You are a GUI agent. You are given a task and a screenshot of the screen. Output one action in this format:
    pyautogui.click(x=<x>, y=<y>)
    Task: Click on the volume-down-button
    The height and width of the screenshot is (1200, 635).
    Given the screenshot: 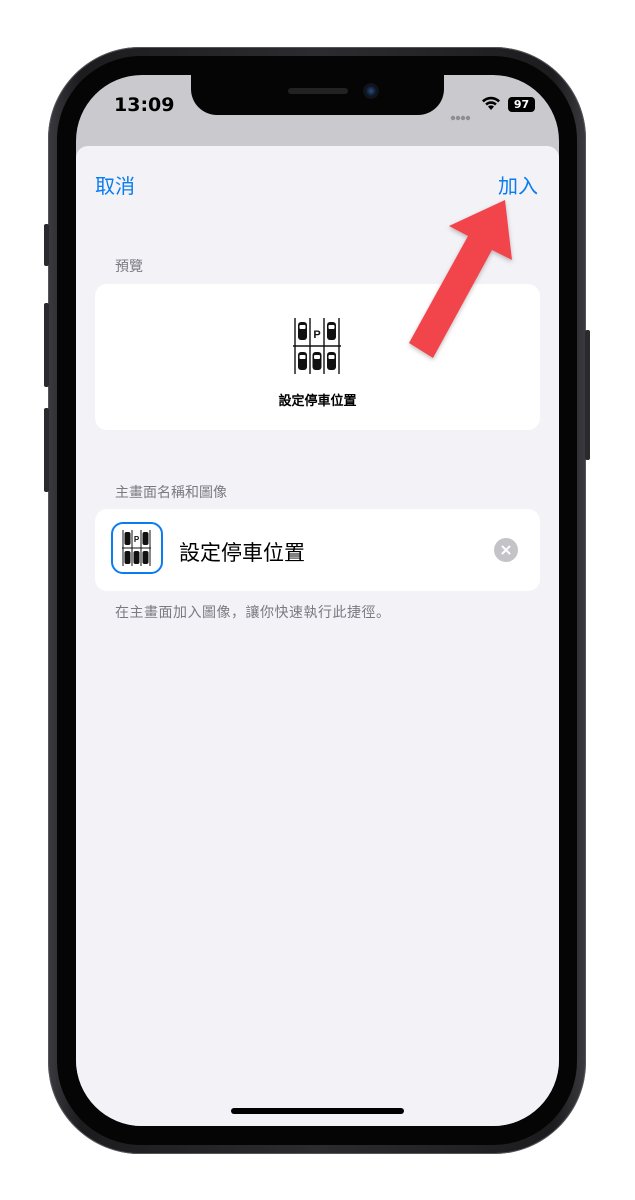 What is the action you would take?
    pyautogui.click(x=46, y=450)
    